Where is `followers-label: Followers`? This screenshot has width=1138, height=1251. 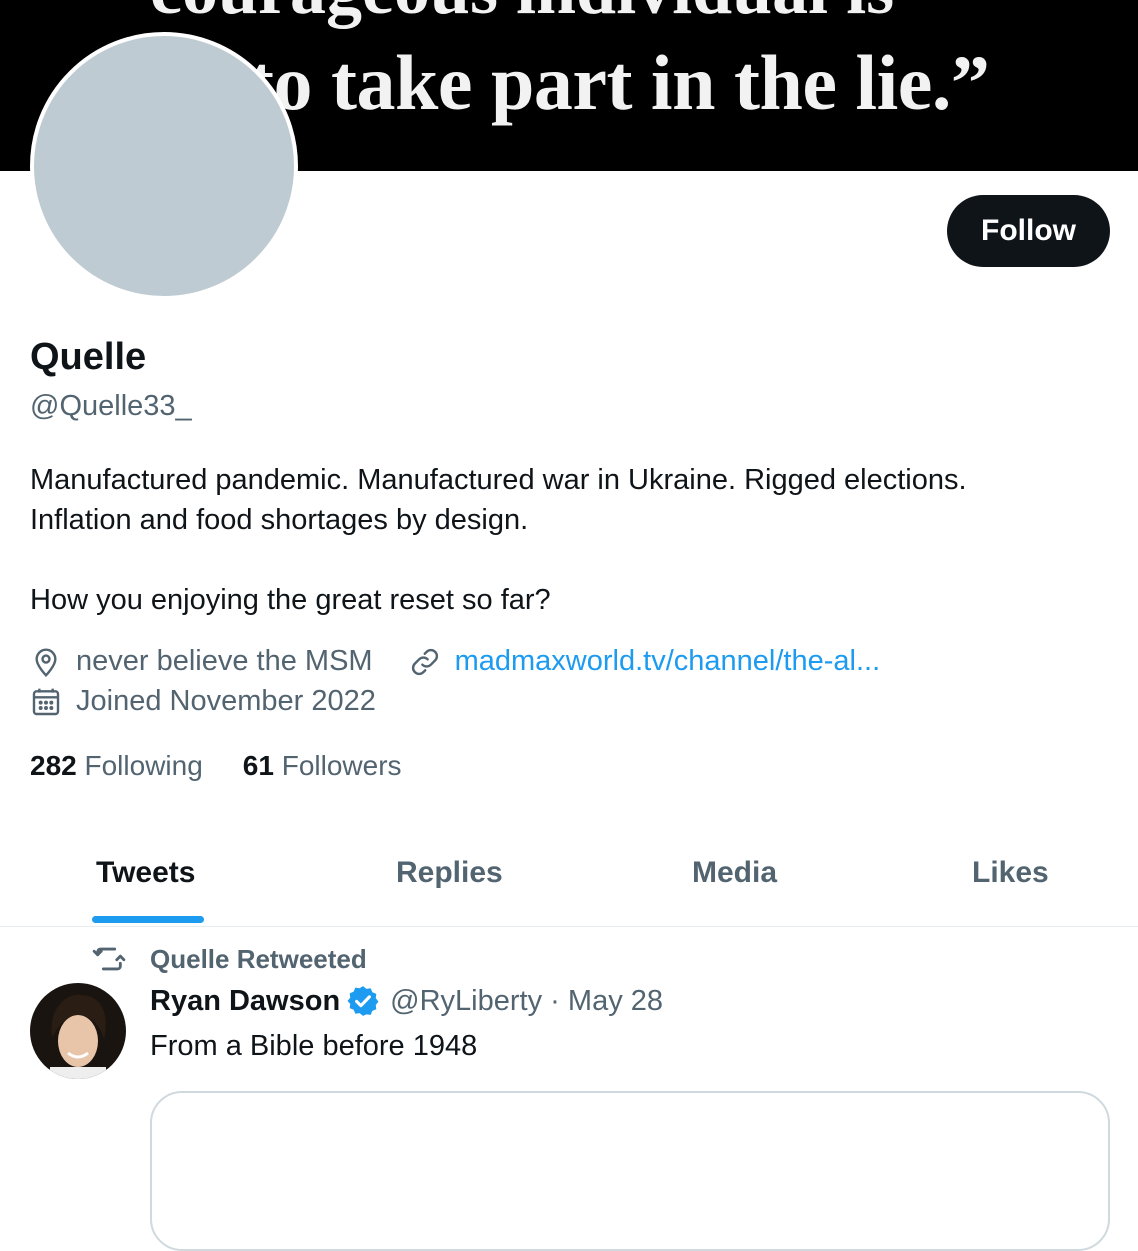 followers-label: Followers is located at coordinates (341, 765).